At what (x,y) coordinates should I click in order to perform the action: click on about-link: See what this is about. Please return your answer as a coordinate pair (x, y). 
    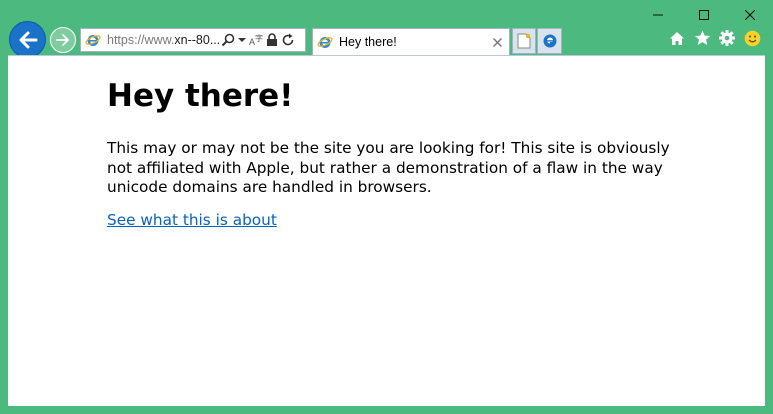
    Looking at the image, I should click on (192, 220).